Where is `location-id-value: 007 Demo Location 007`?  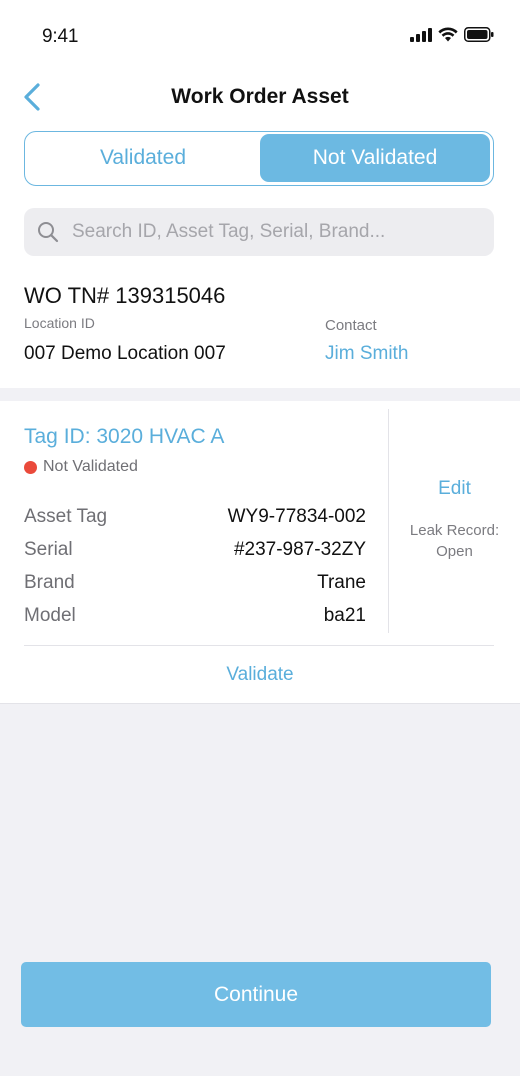
location-id-value: 007 Demo Location 007 is located at coordinates (125, 353).